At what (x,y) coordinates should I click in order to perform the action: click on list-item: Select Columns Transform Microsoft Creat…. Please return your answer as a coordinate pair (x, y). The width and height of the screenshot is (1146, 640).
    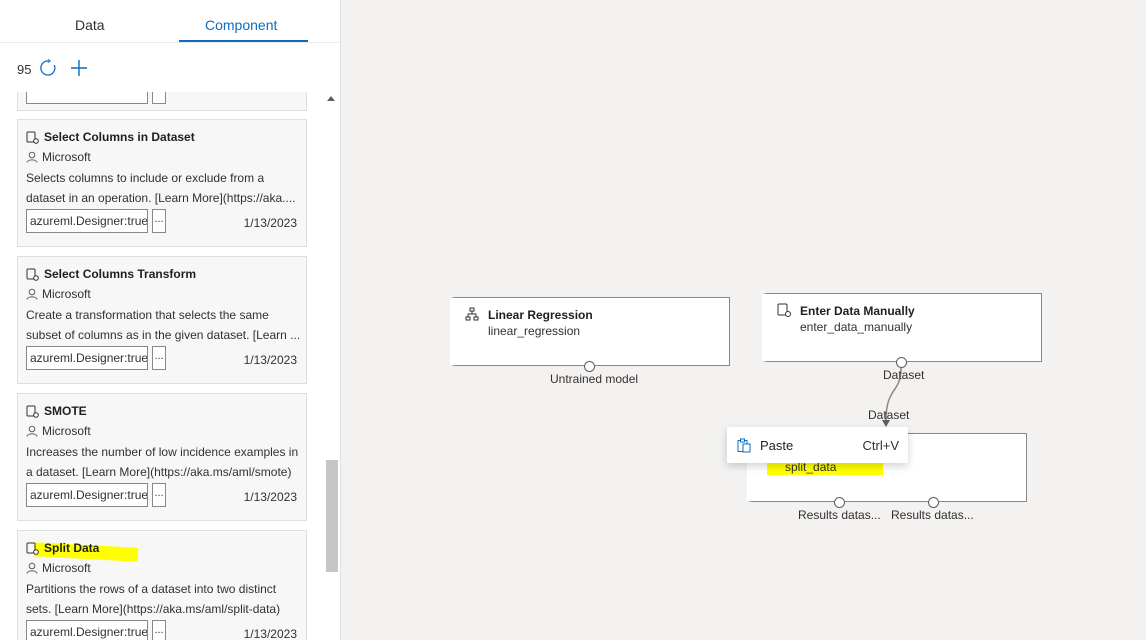
    Looking at the image, I should click on (162, 320).